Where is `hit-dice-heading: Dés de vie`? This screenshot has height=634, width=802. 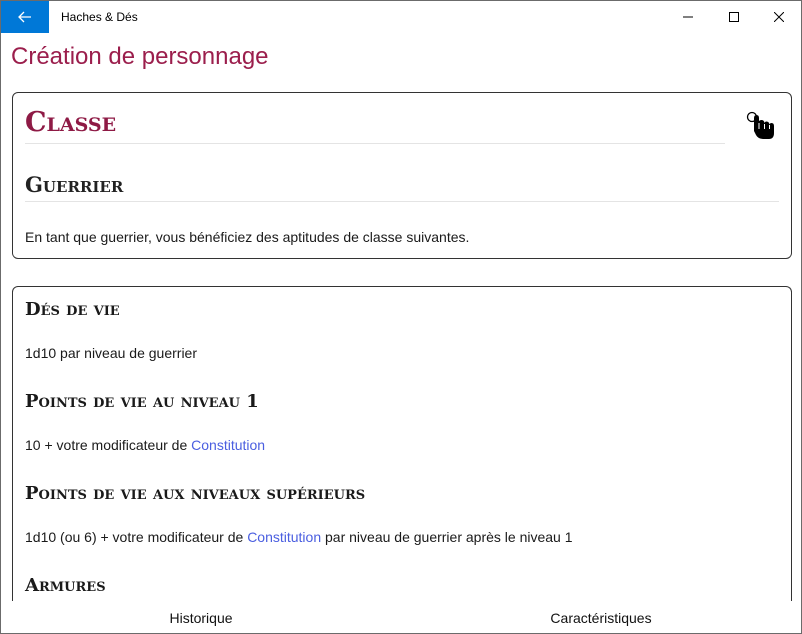 hit-dice-heading: Dés de vie is located at coordinates (72, 309).